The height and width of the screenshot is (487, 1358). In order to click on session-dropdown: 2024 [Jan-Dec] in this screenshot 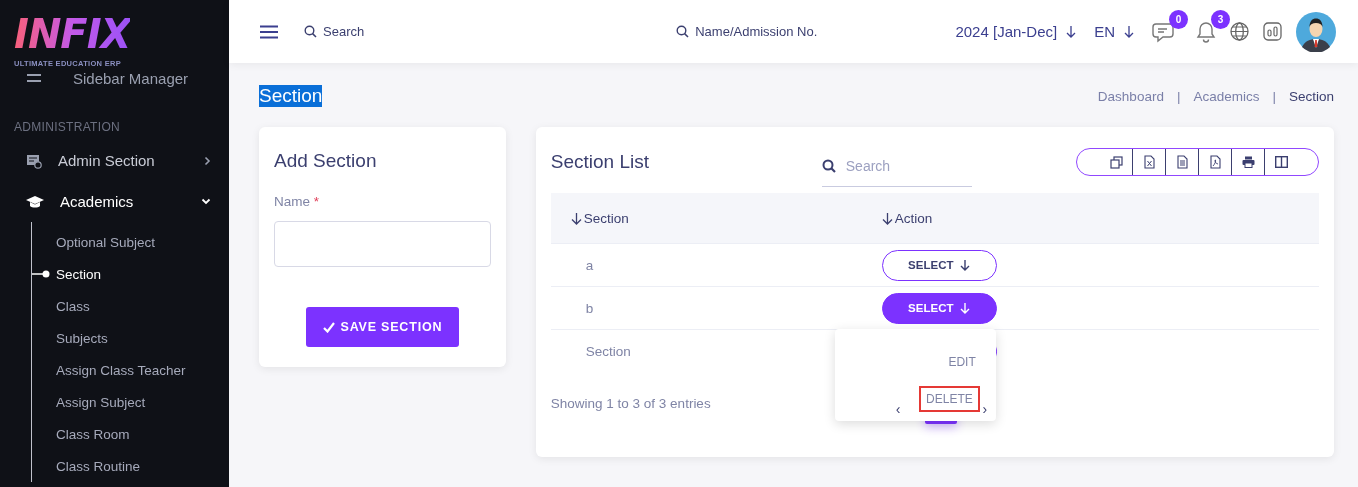, I will do `click(1016, 31)`.